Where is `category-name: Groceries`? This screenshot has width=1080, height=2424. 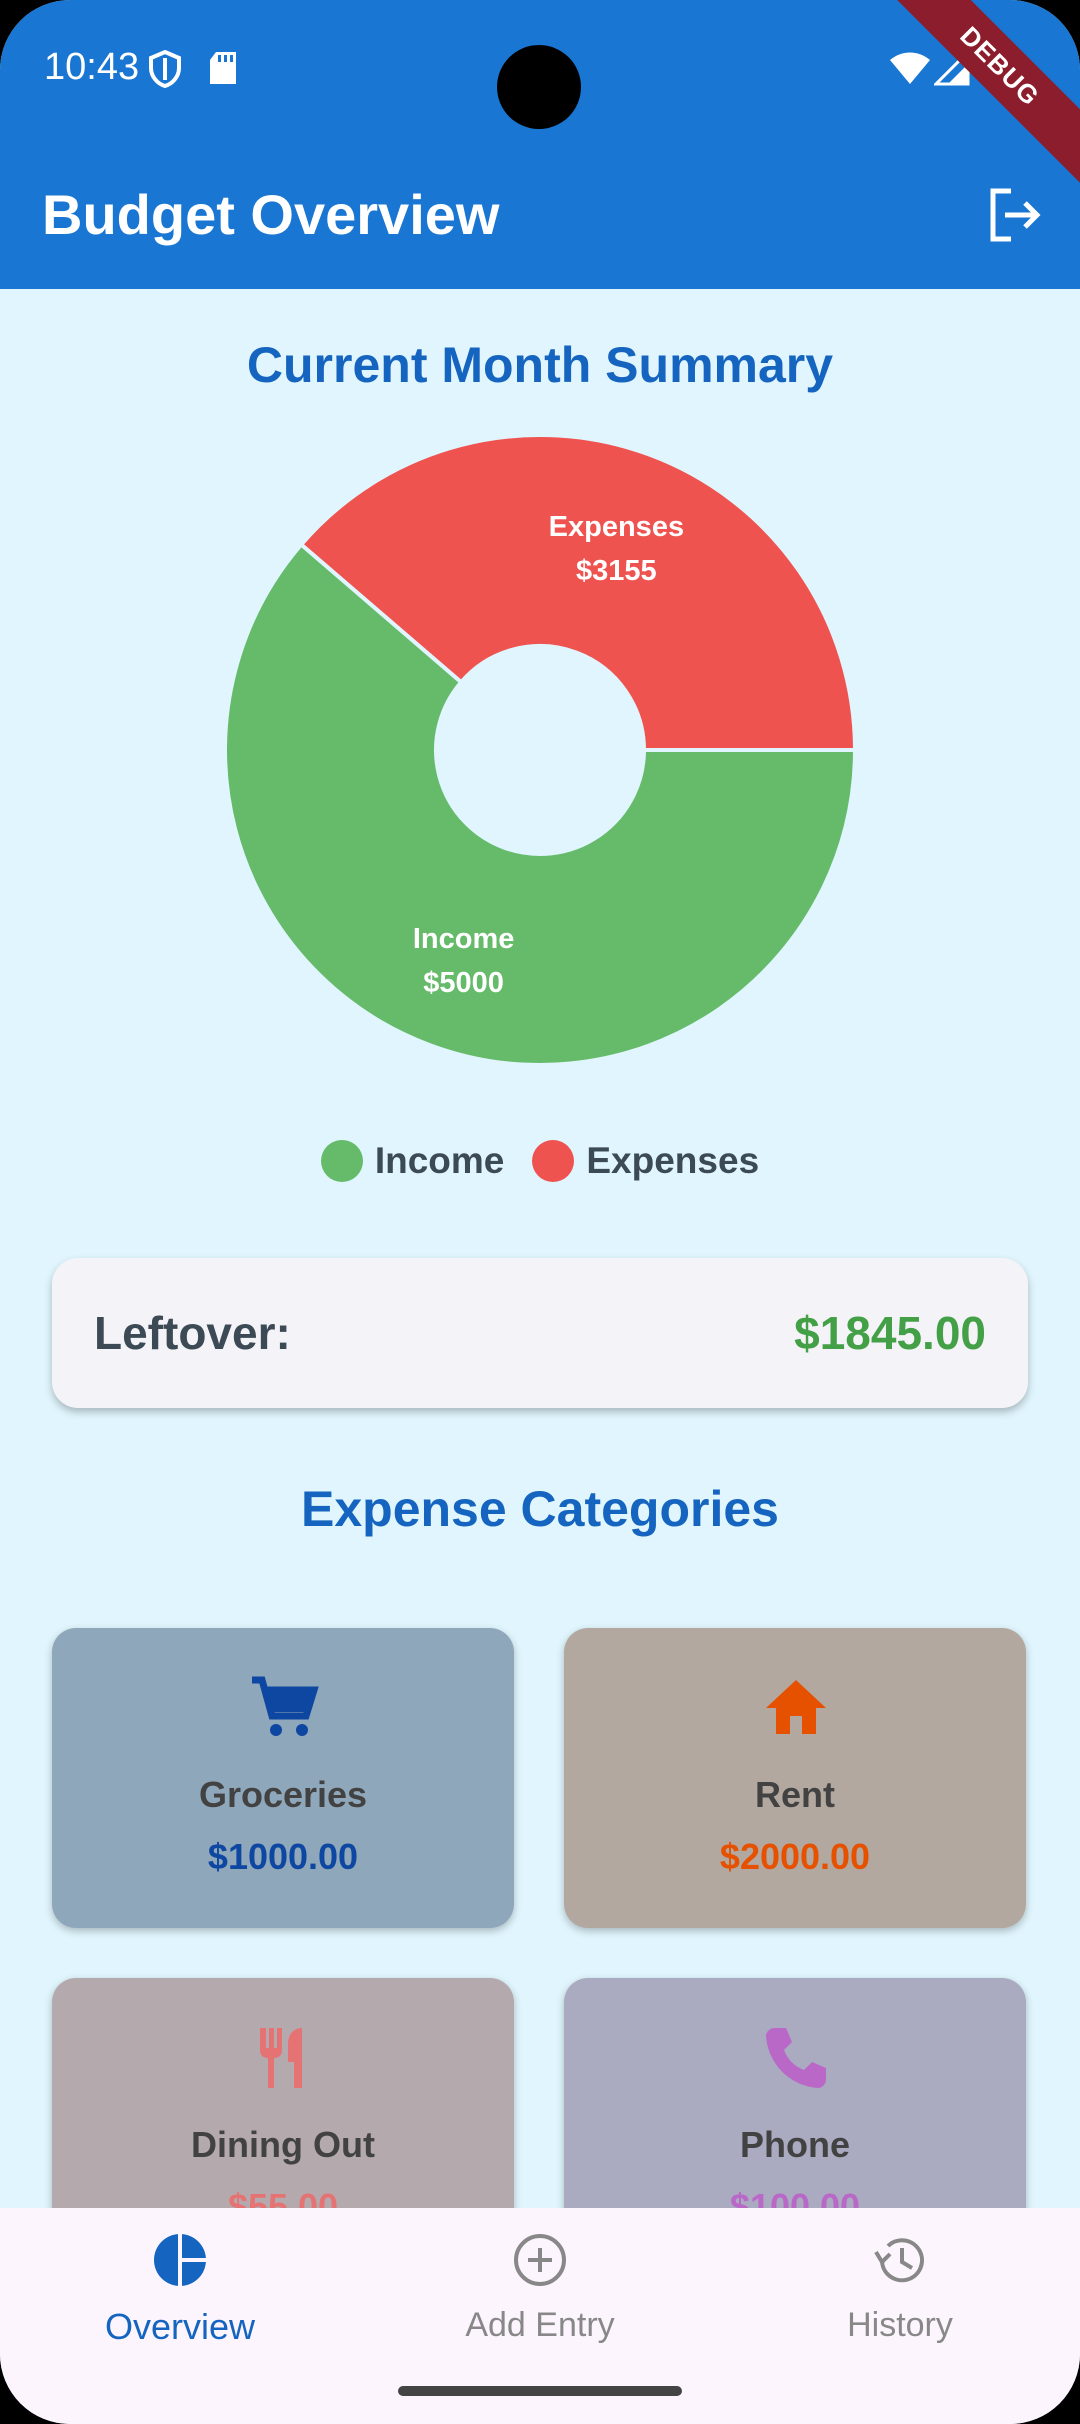 category-name: Groceries is located at coordinates (283, 1794).